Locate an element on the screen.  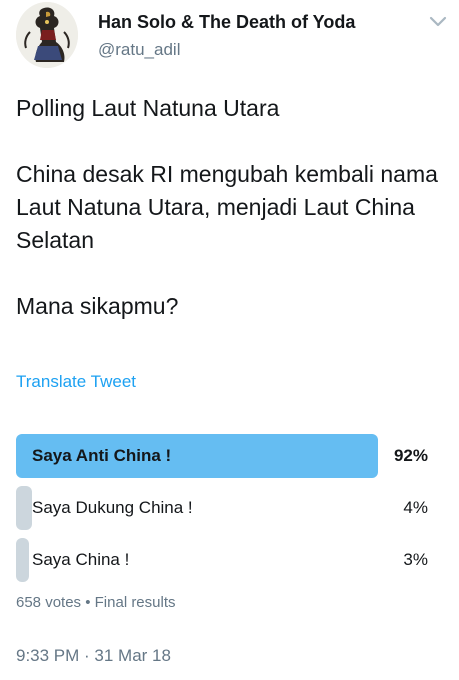
poll-option: Saya China ! 3% is located at coordinates (223, 560).